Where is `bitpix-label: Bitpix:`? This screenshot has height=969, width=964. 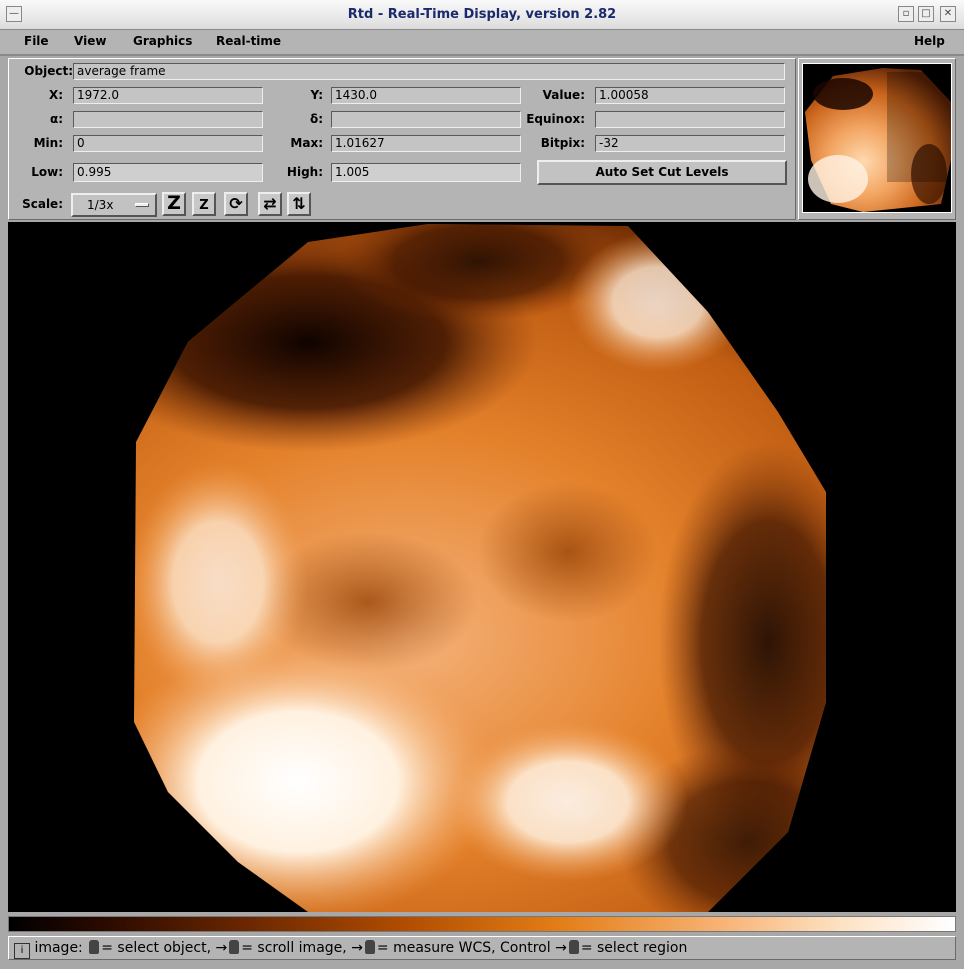
bitpix-label: Bitpix: is located at coordinates (562, 143).